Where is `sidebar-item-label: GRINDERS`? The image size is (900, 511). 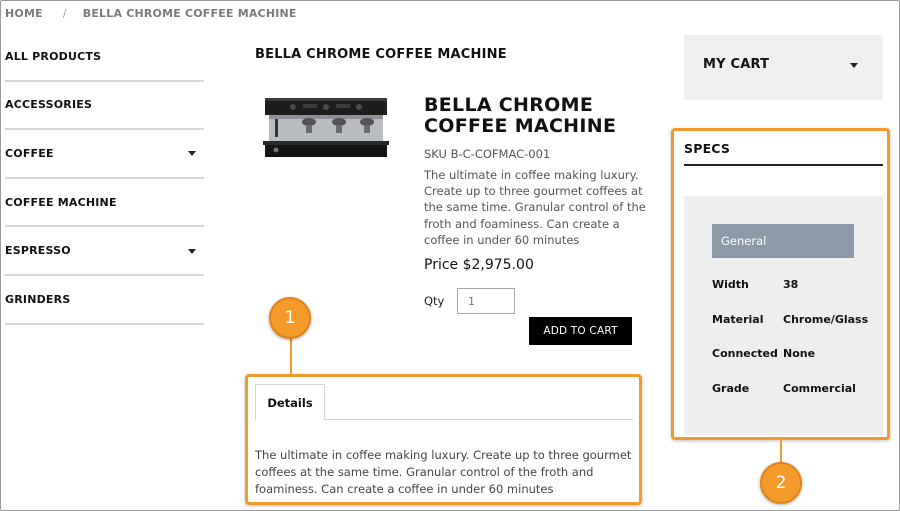
sidebar-item-label: GRINDERS is located at coordinates (38, 299).